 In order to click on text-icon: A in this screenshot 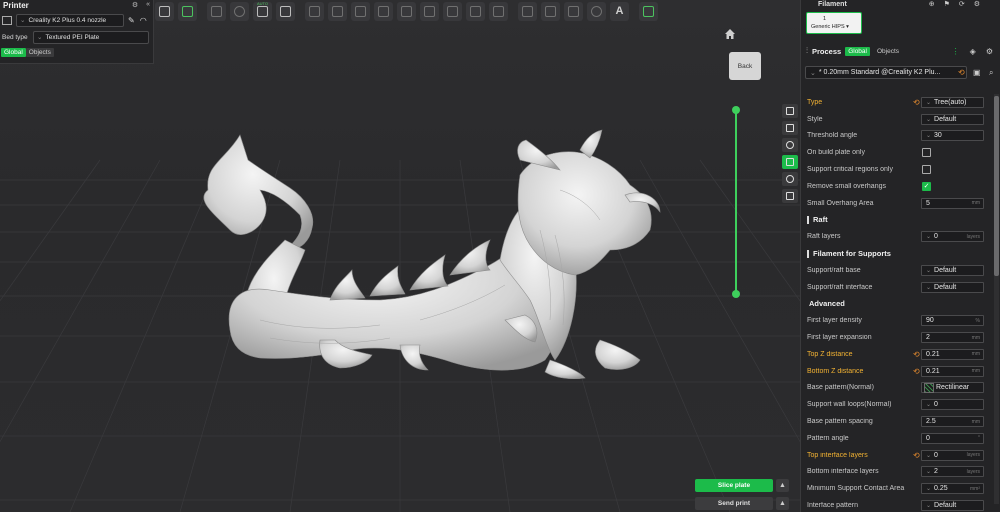, I will do `click(619, 11)`.